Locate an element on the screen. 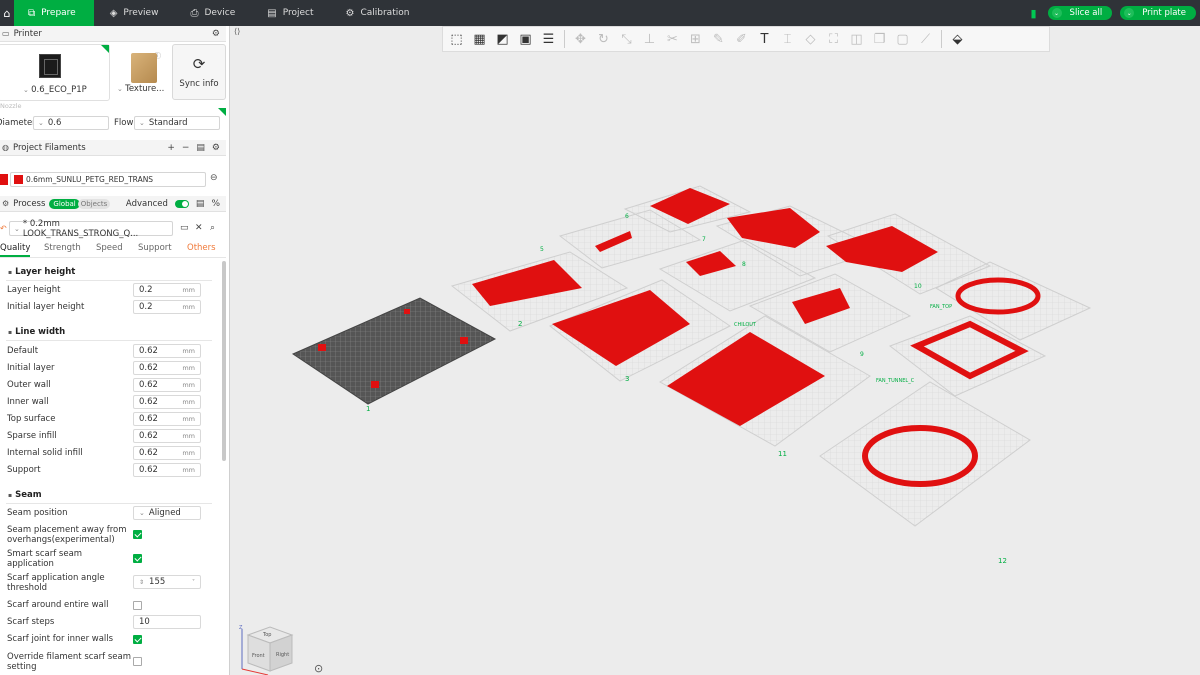  tab-speed: Speed is located at coordinates (109, 248).